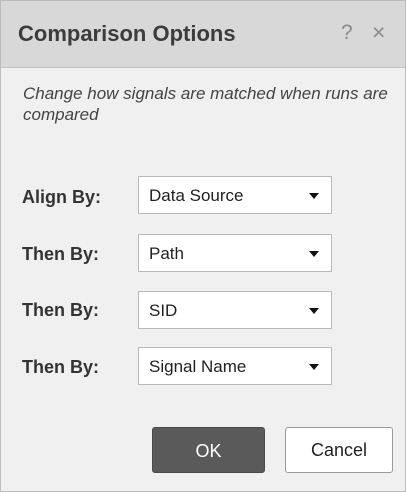 This screenshot has height=492, width=406. What do you see at coordinates (61, 367) in the screenshot?
I see `then-by-label-3: Then By:` at bounding box center [61, 367].